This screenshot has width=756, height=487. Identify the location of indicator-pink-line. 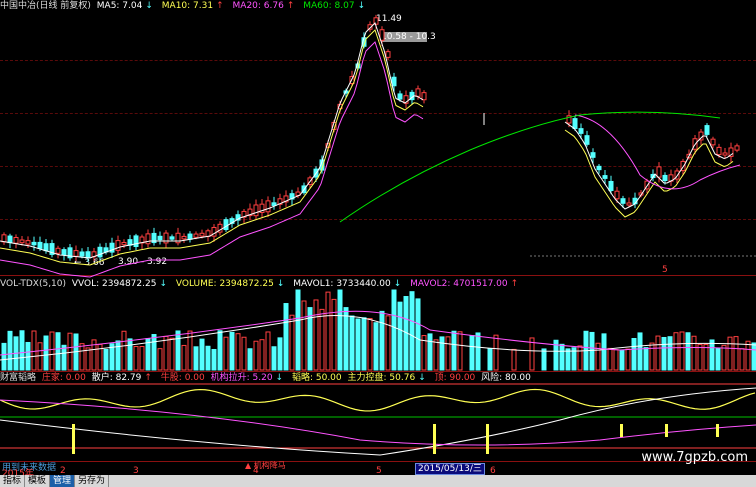
(378, 422).